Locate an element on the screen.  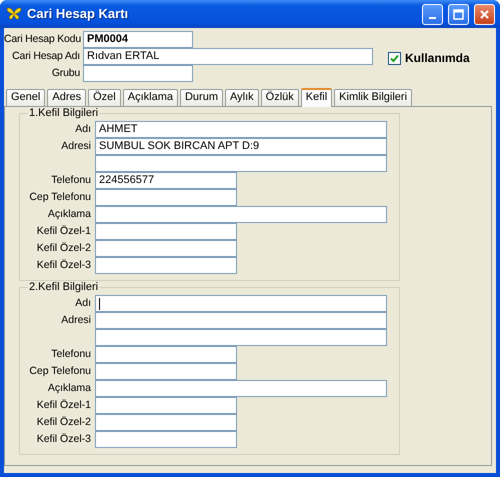
input-field: 224556577 is located at coordinates (166, 180).